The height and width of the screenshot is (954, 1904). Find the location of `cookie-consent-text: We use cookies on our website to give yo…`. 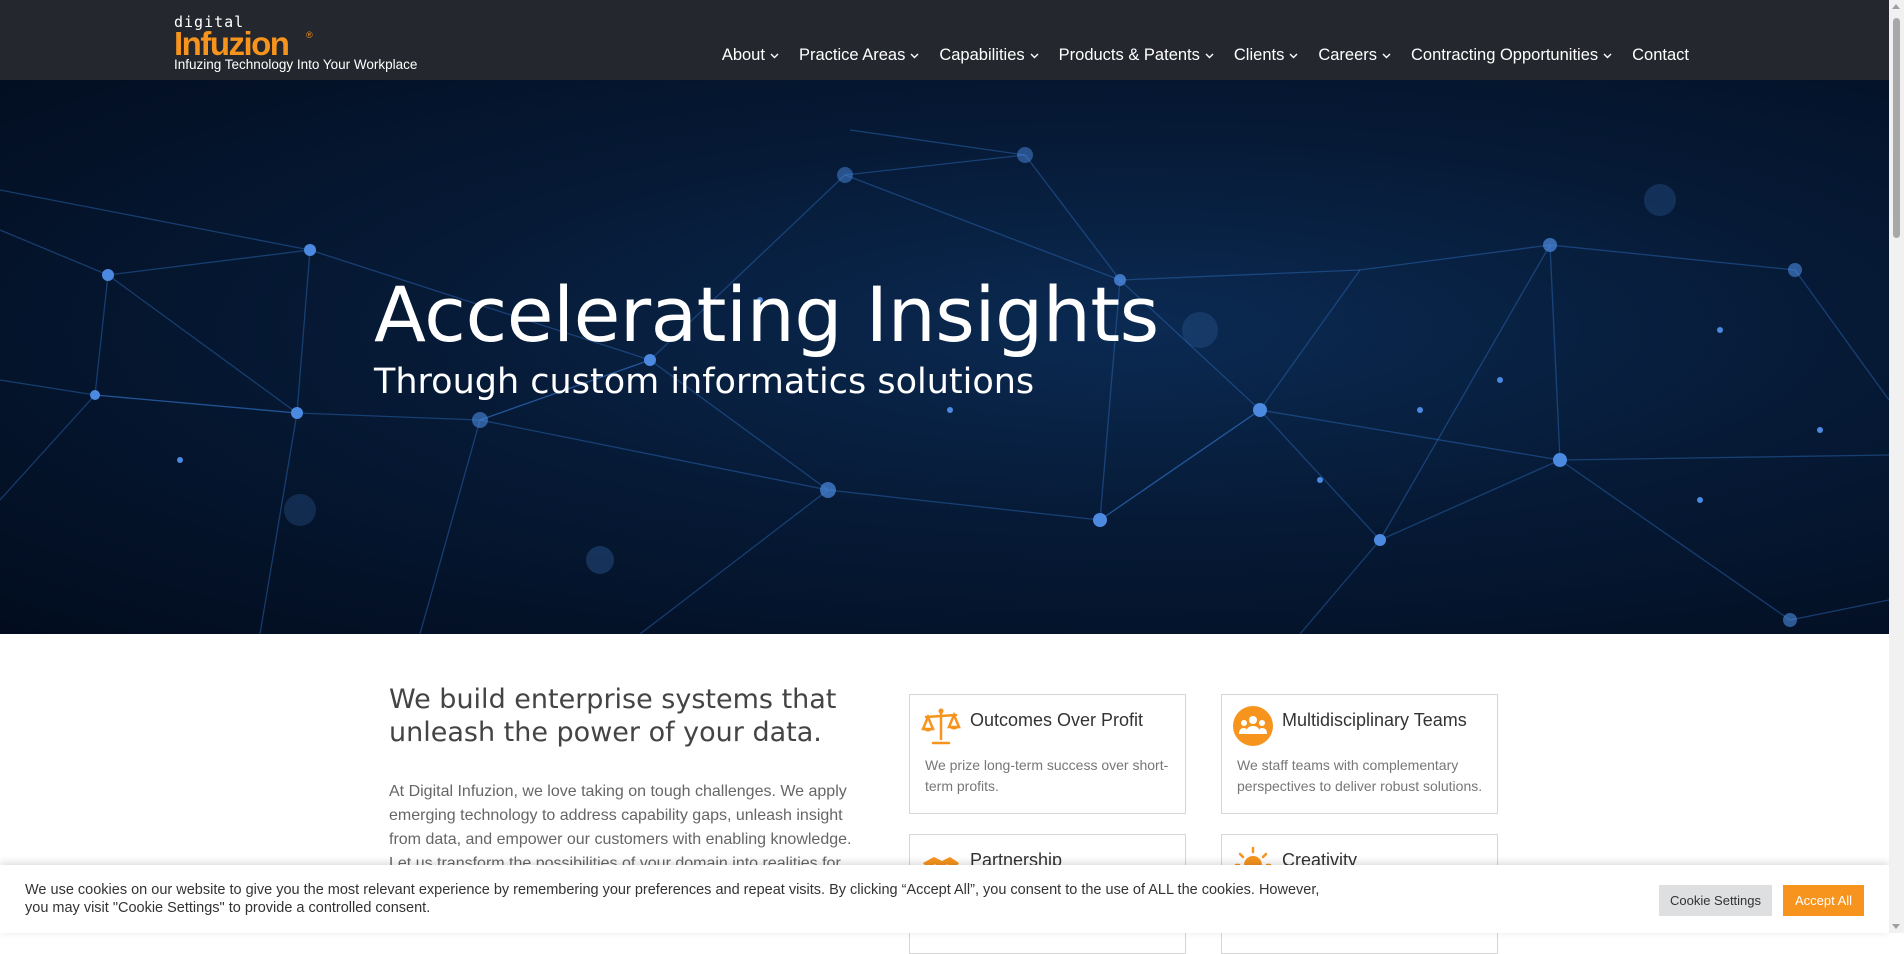

cookie-consent-text: We use cookies on our website to give yo… is located at coordinates (672, 899).